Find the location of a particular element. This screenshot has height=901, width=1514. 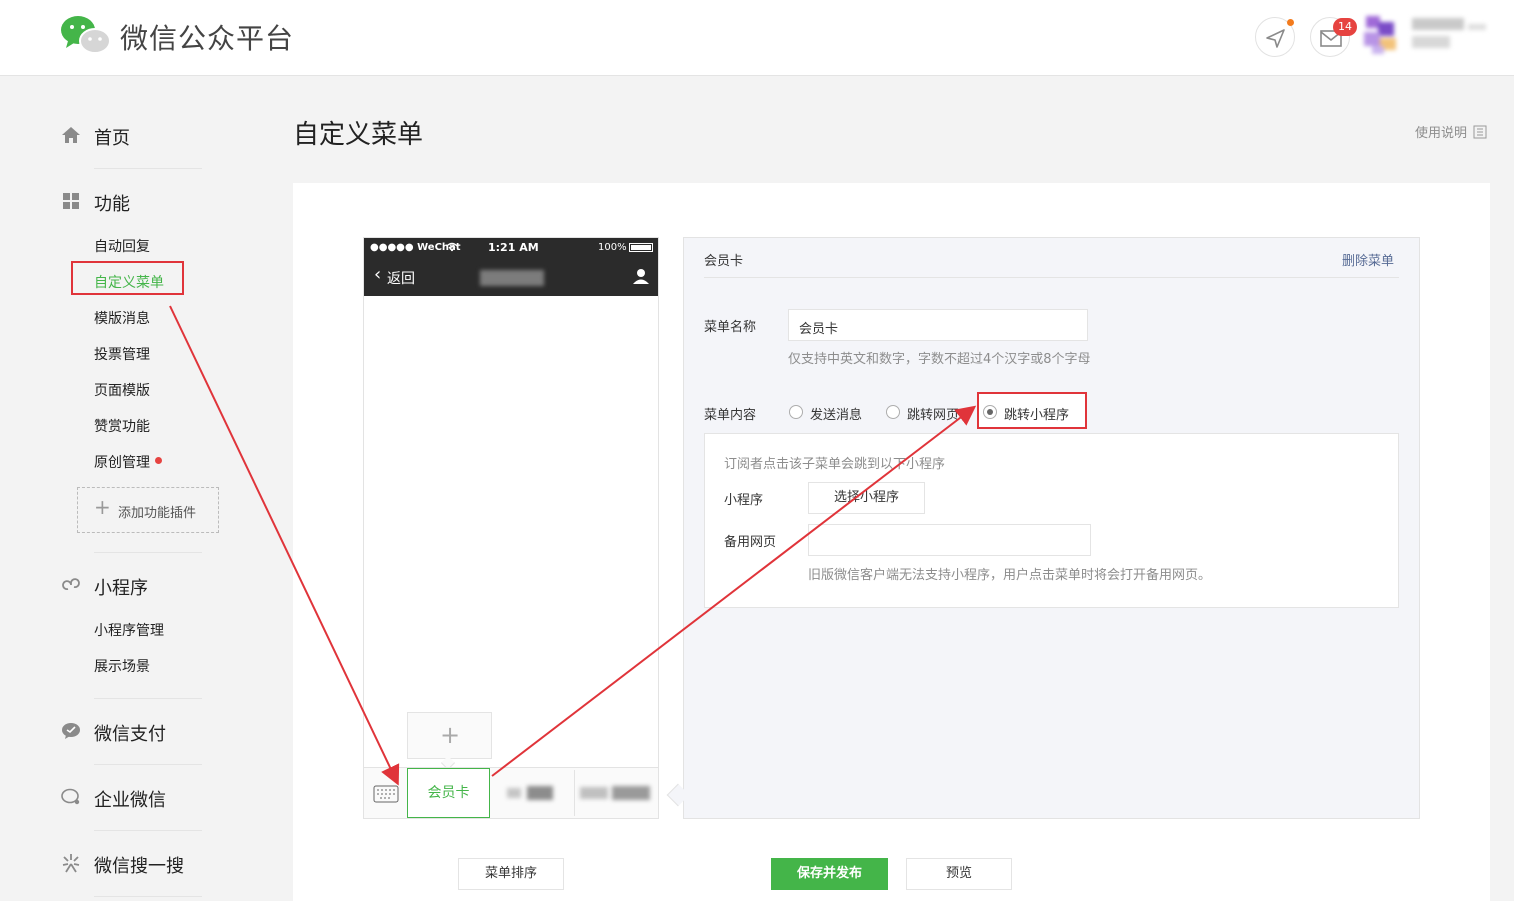

add-plugin-button: + 添加功能插件 is located at coordinates (148, 510).